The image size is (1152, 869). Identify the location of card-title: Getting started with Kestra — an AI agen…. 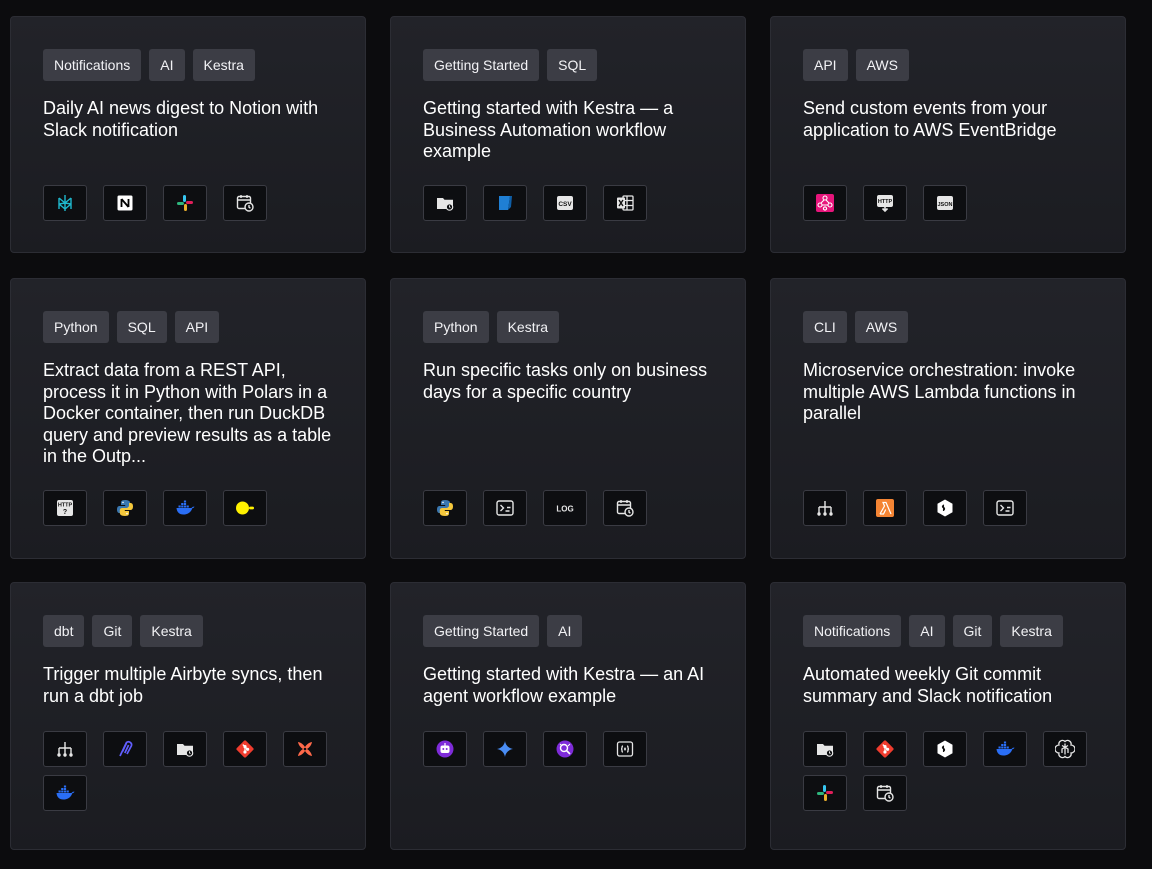
(564, 685).